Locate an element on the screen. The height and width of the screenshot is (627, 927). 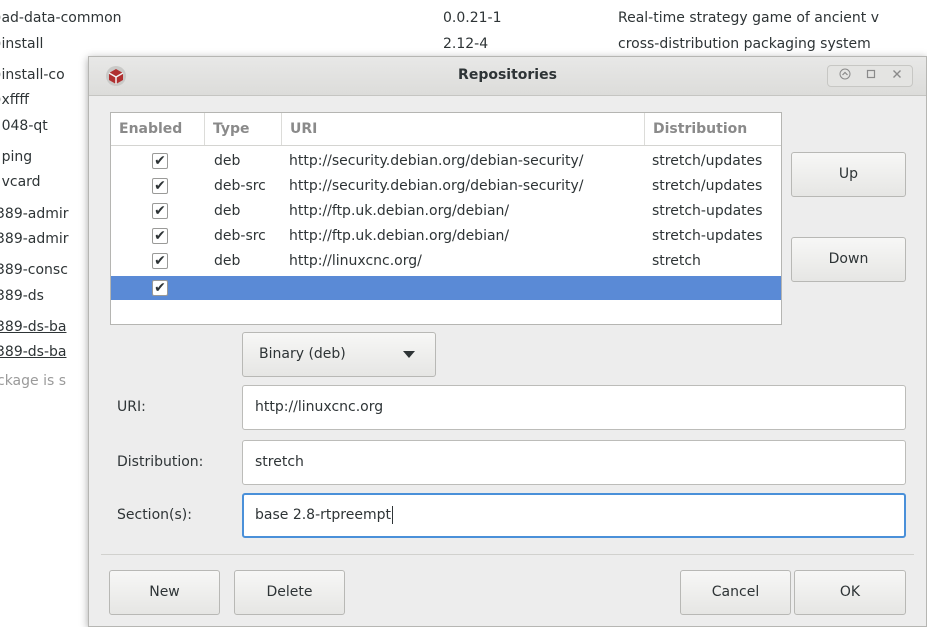
cell-distribution: stretch is located at coordinates (676, 261).